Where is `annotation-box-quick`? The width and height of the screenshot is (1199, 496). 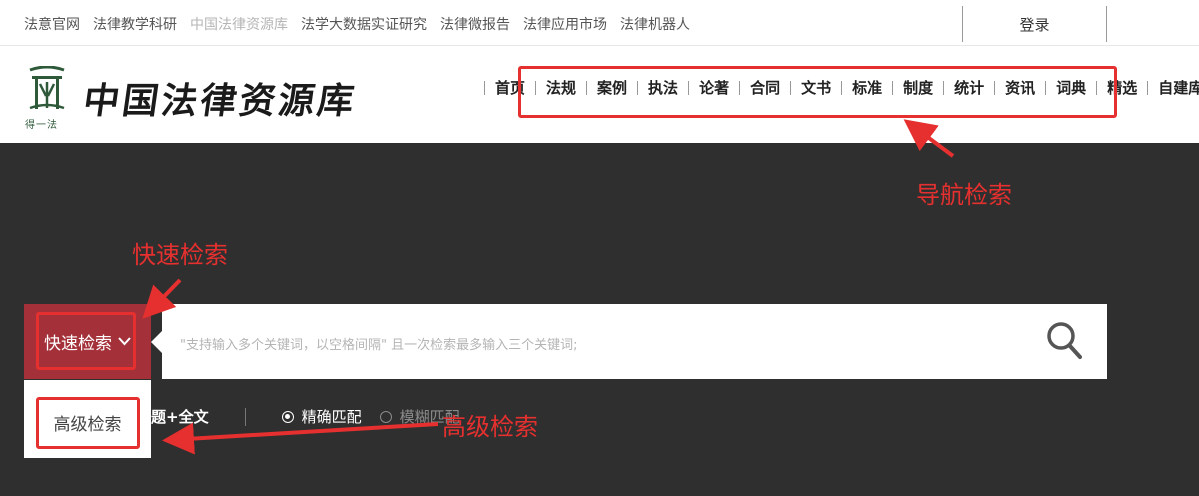
annotation-box-quick is located at coordinates (86, 341).